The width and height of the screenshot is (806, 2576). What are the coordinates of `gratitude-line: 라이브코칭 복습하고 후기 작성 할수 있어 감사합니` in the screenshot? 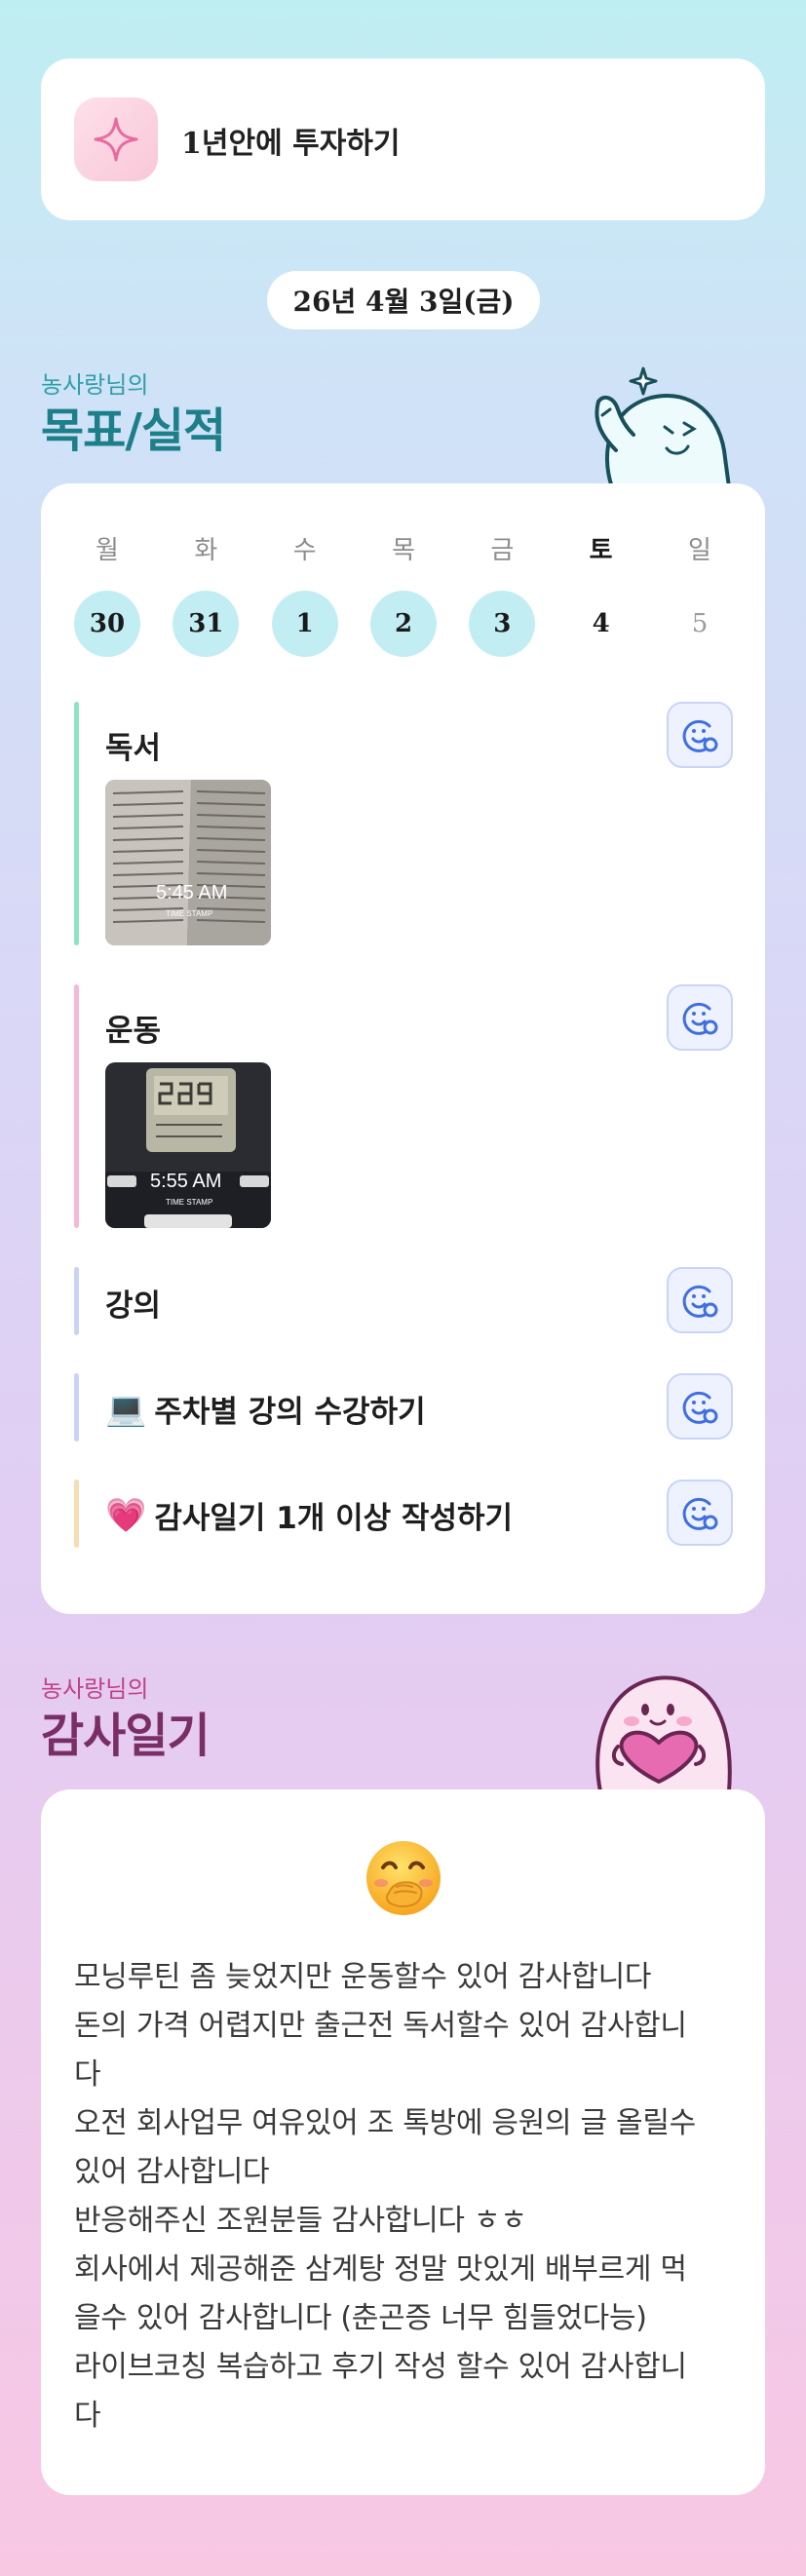 It's located at (380, 2367).